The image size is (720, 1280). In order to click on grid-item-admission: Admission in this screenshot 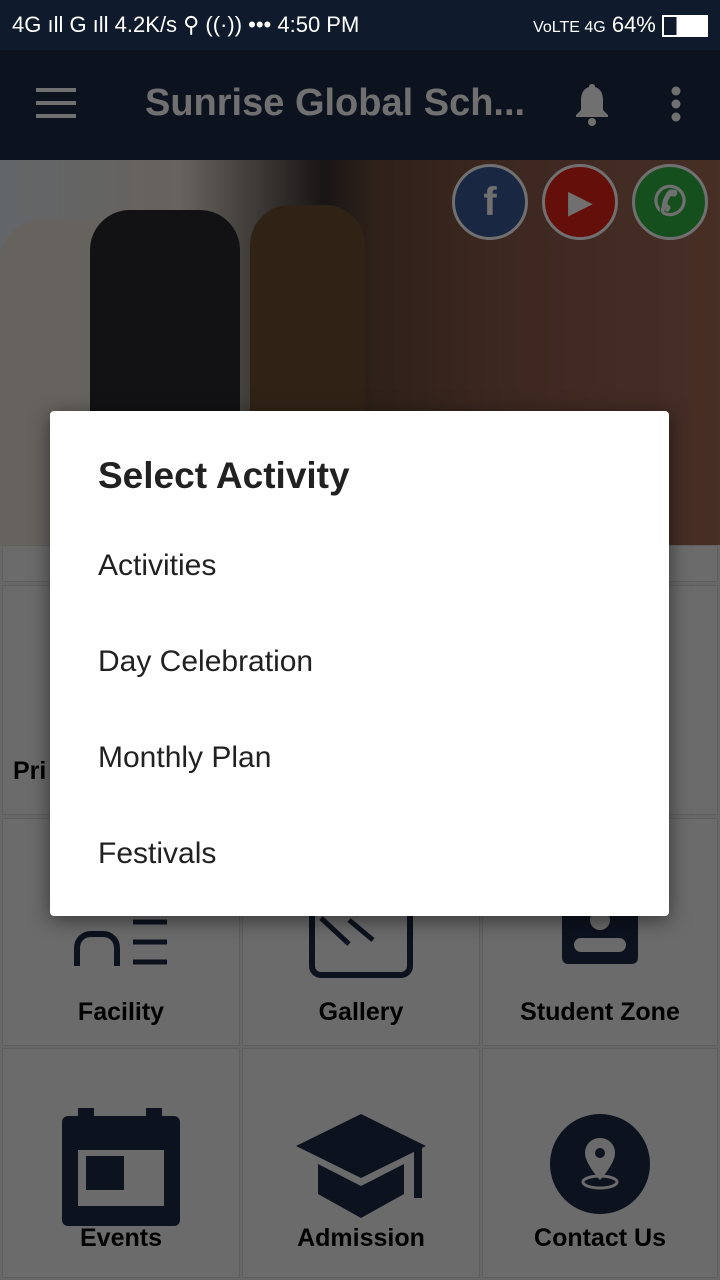, I will do `click(361, 1163)`.